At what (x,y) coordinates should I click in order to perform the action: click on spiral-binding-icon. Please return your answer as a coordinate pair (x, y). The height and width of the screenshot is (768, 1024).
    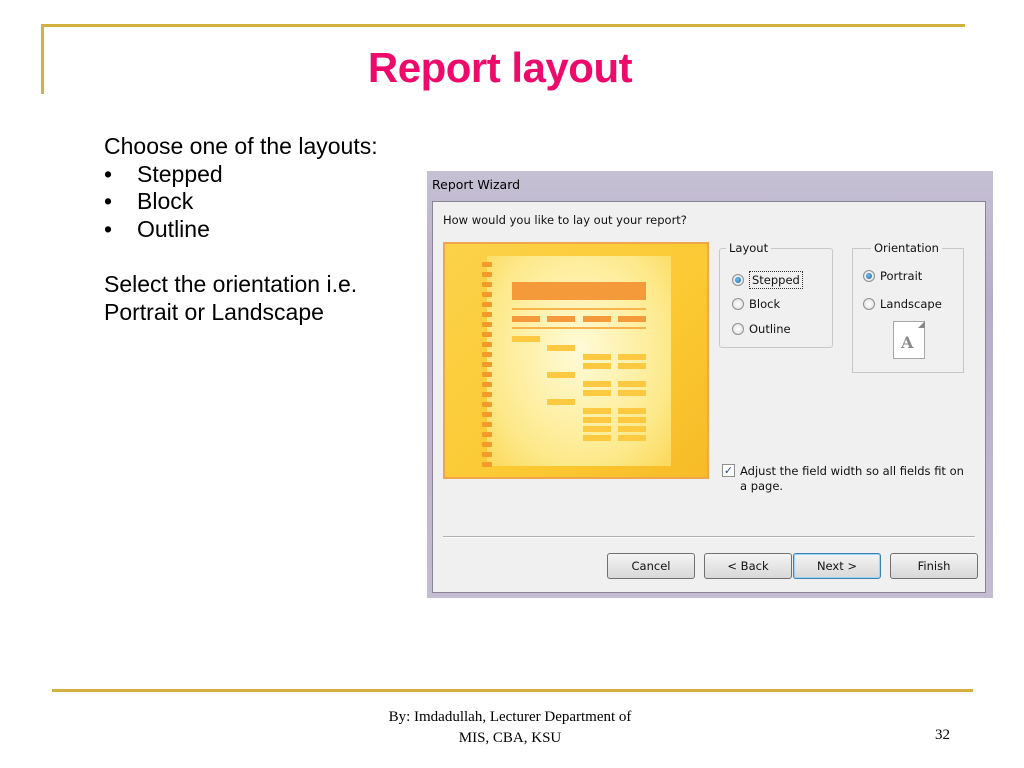
    Looking at the image, I should click on (487, 367).